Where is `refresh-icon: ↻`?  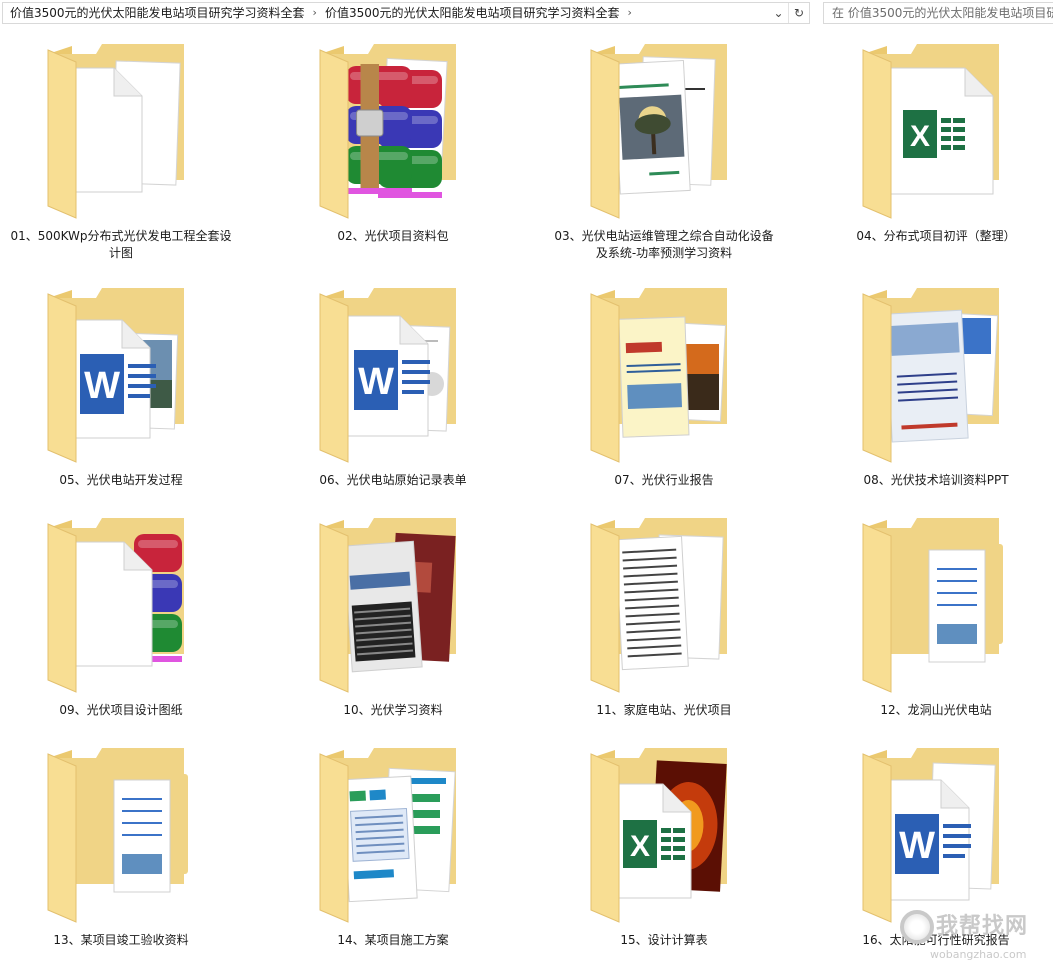 refresh-icon: ↻ is located at coordinates (799, 13).